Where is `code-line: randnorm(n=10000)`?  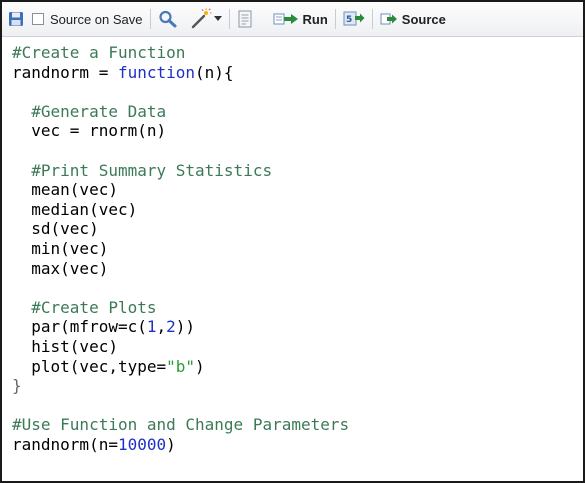 code-line: randnorm(n=10000) is located at coordinates (297, 445).